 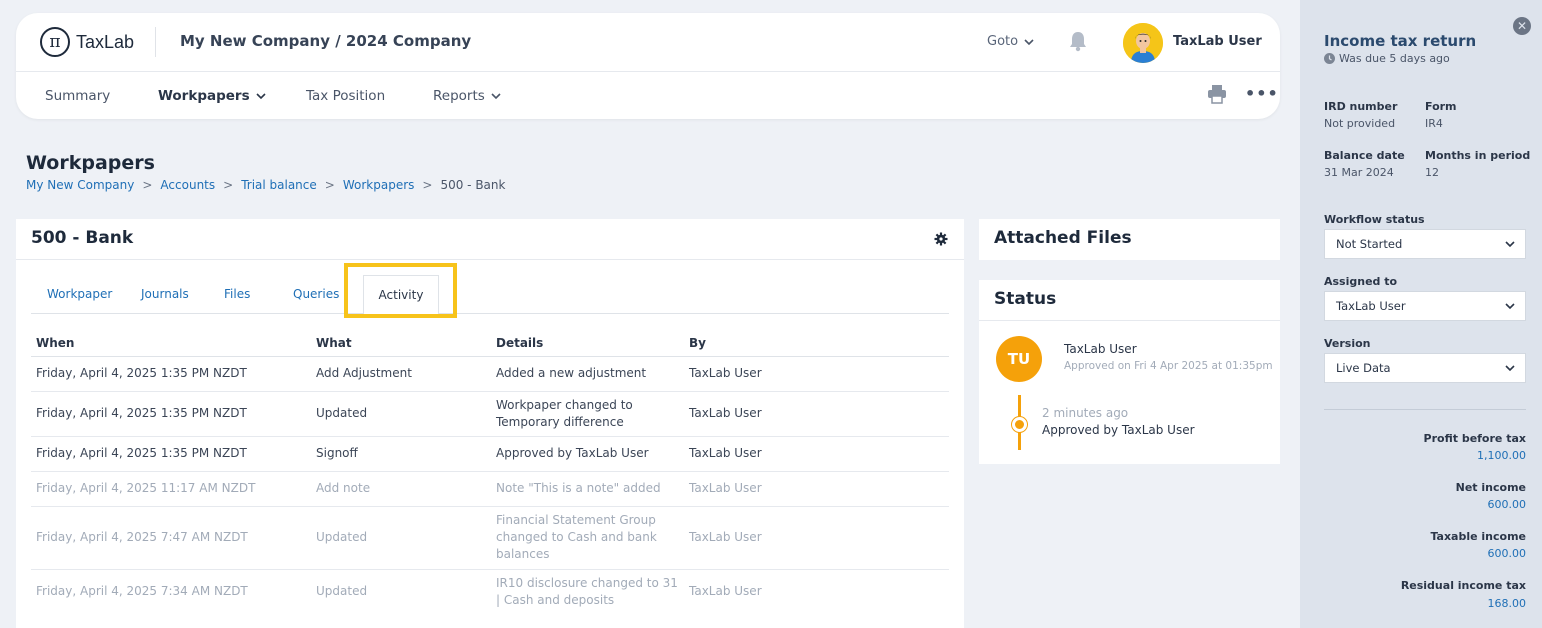 What do you see at coordinates (1168, 366) in the screenshot?
I see `status-approved-text: Approved on Fri 4 Apr 2025 at 01:35pm` at bounding box center [1168, 366].